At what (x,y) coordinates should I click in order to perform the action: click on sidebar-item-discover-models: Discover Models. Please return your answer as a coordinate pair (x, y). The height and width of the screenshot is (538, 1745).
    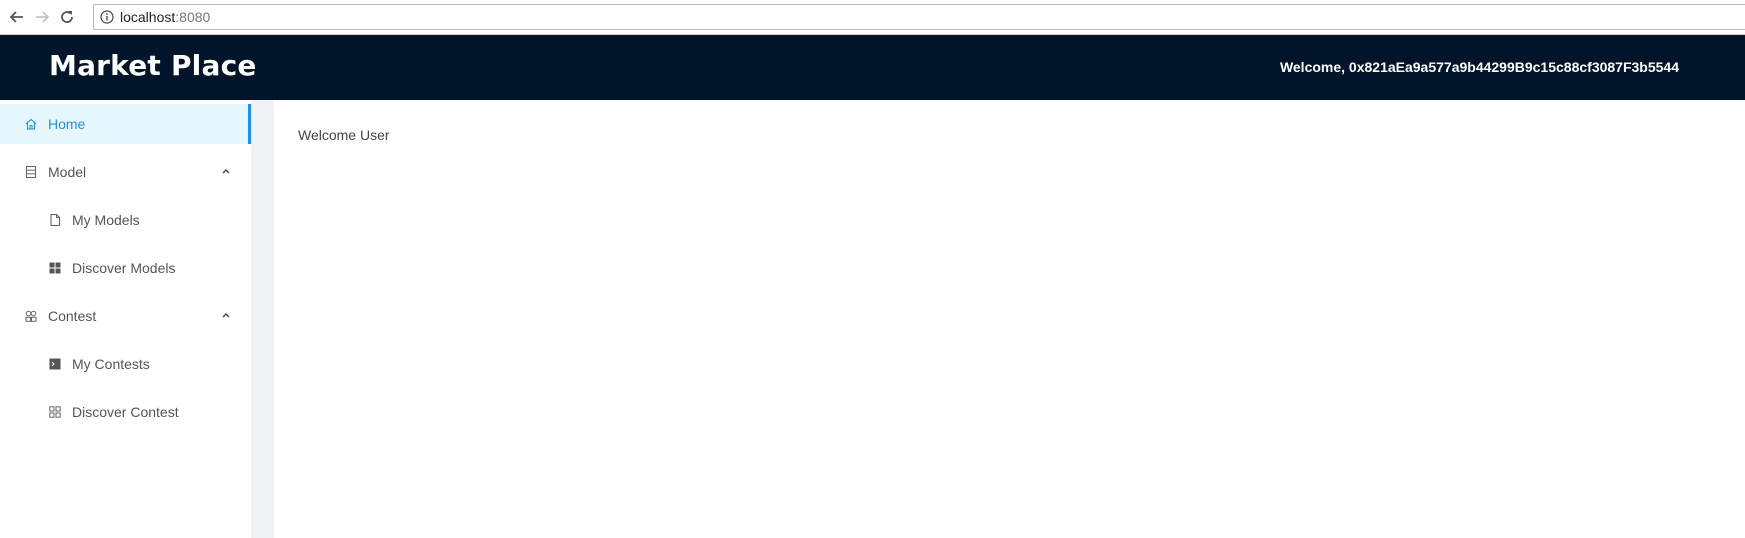
    Looking at the image, I should click on (125, 268).